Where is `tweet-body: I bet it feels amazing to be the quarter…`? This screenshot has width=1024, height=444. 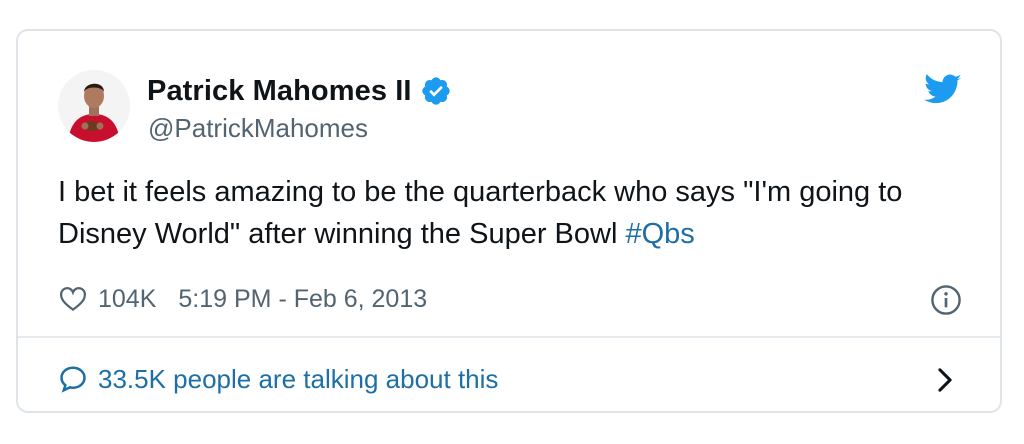
tweet-body: I bet it feels amazing to be the quarter… is located at coordinates (480, 213).